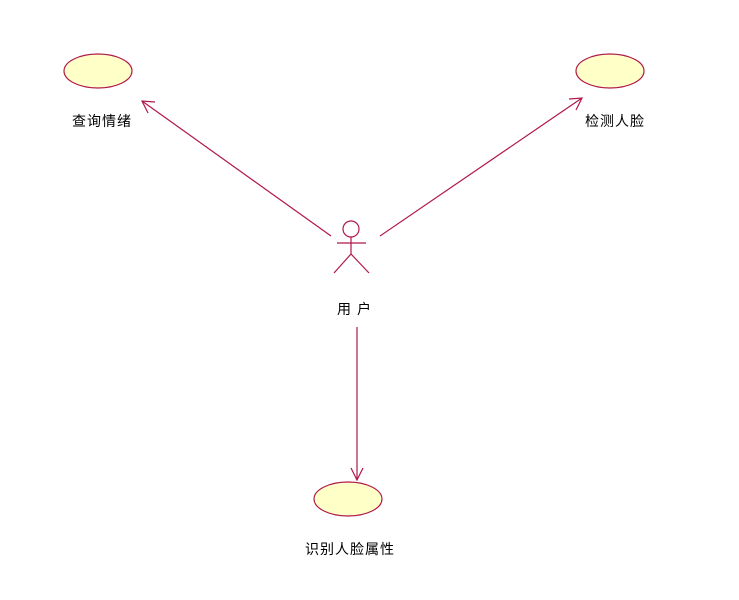 The height and width of the screenshot is (600, 739). Describe the element at coordinates (615, 122) in the screenshot. I see `use-case-detect-face-label: 检测人脸` at that location.